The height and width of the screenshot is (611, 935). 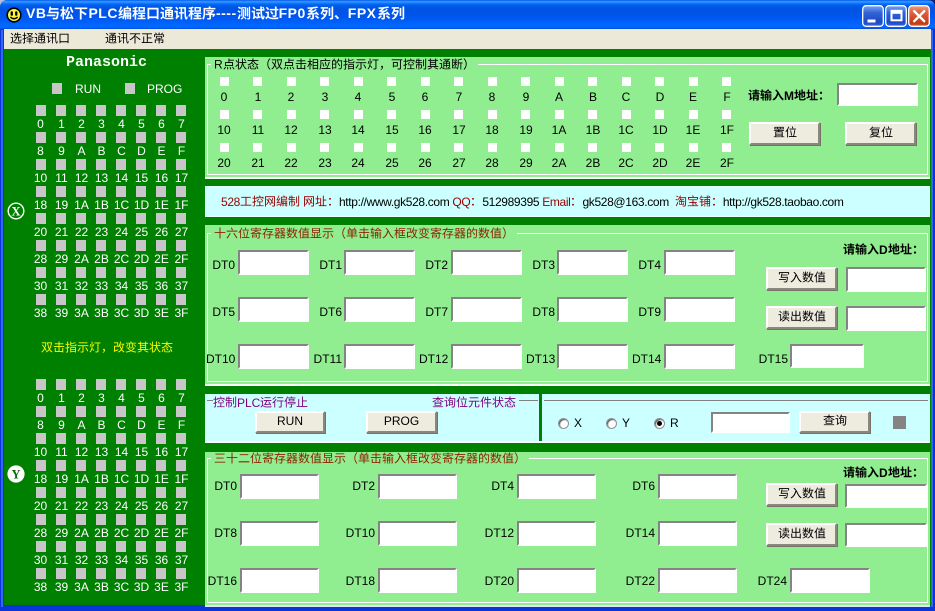 What do you see at coordinates (15, 212) in the screenshot?
I see `svg-text: X` at bounding box center [15, 212].